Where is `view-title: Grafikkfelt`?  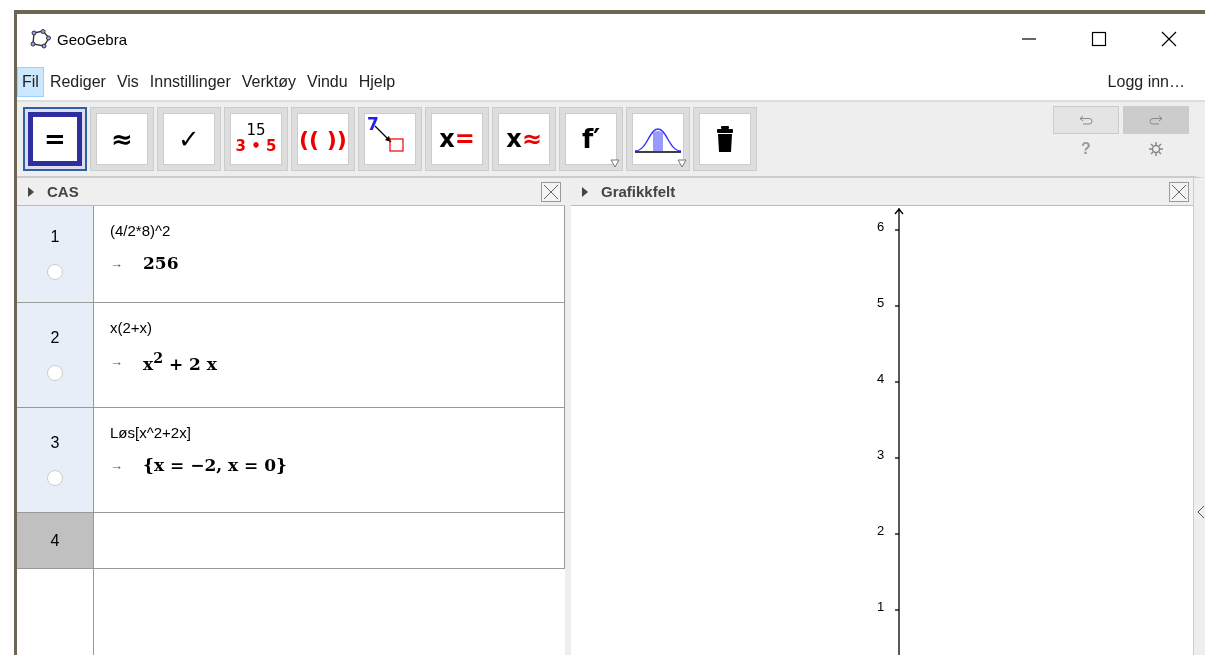 view-title: Grafikkfelt is located at coordinates (638, 191).